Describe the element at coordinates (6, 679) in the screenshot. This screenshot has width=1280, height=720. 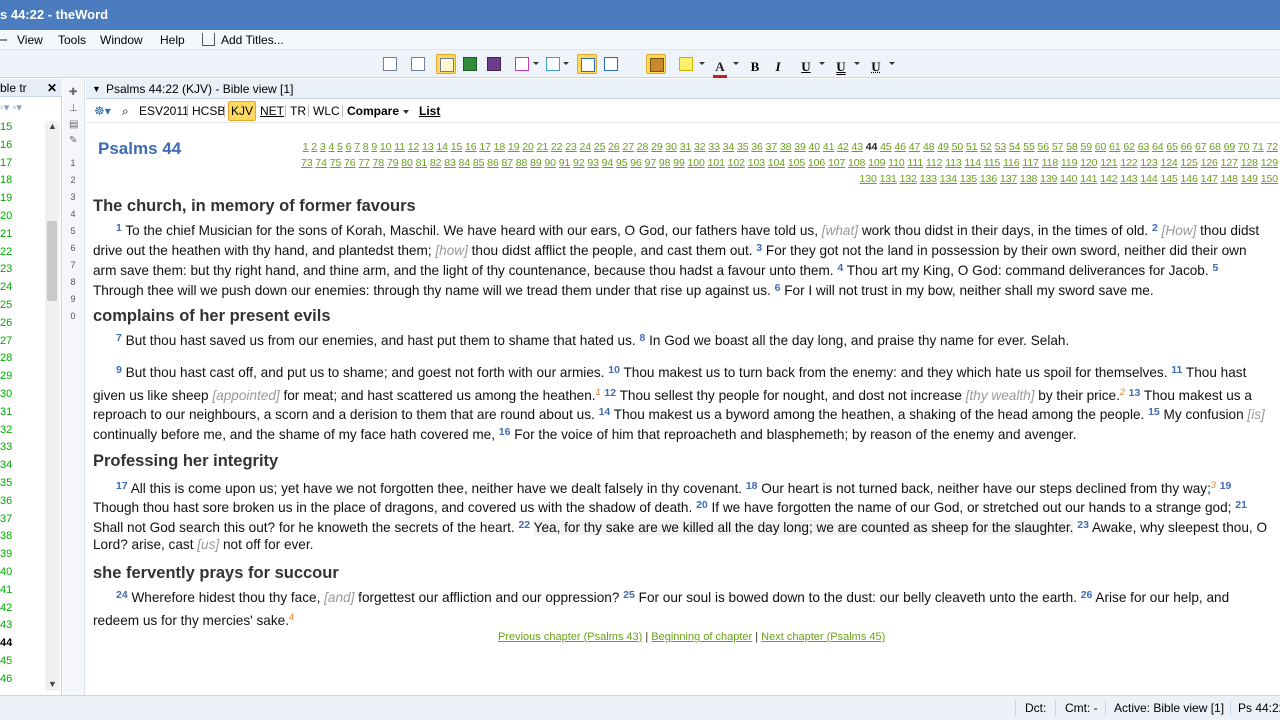
I see `tree-item: 46` at that location.